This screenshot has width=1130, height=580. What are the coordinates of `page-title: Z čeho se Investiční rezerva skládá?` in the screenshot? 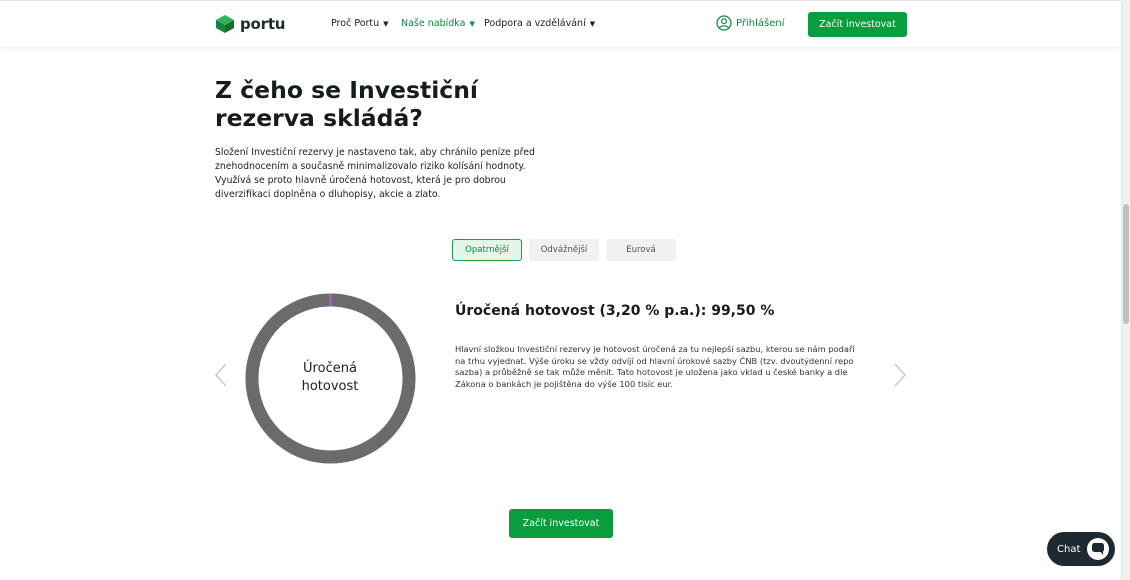 It's located at (346, 104).